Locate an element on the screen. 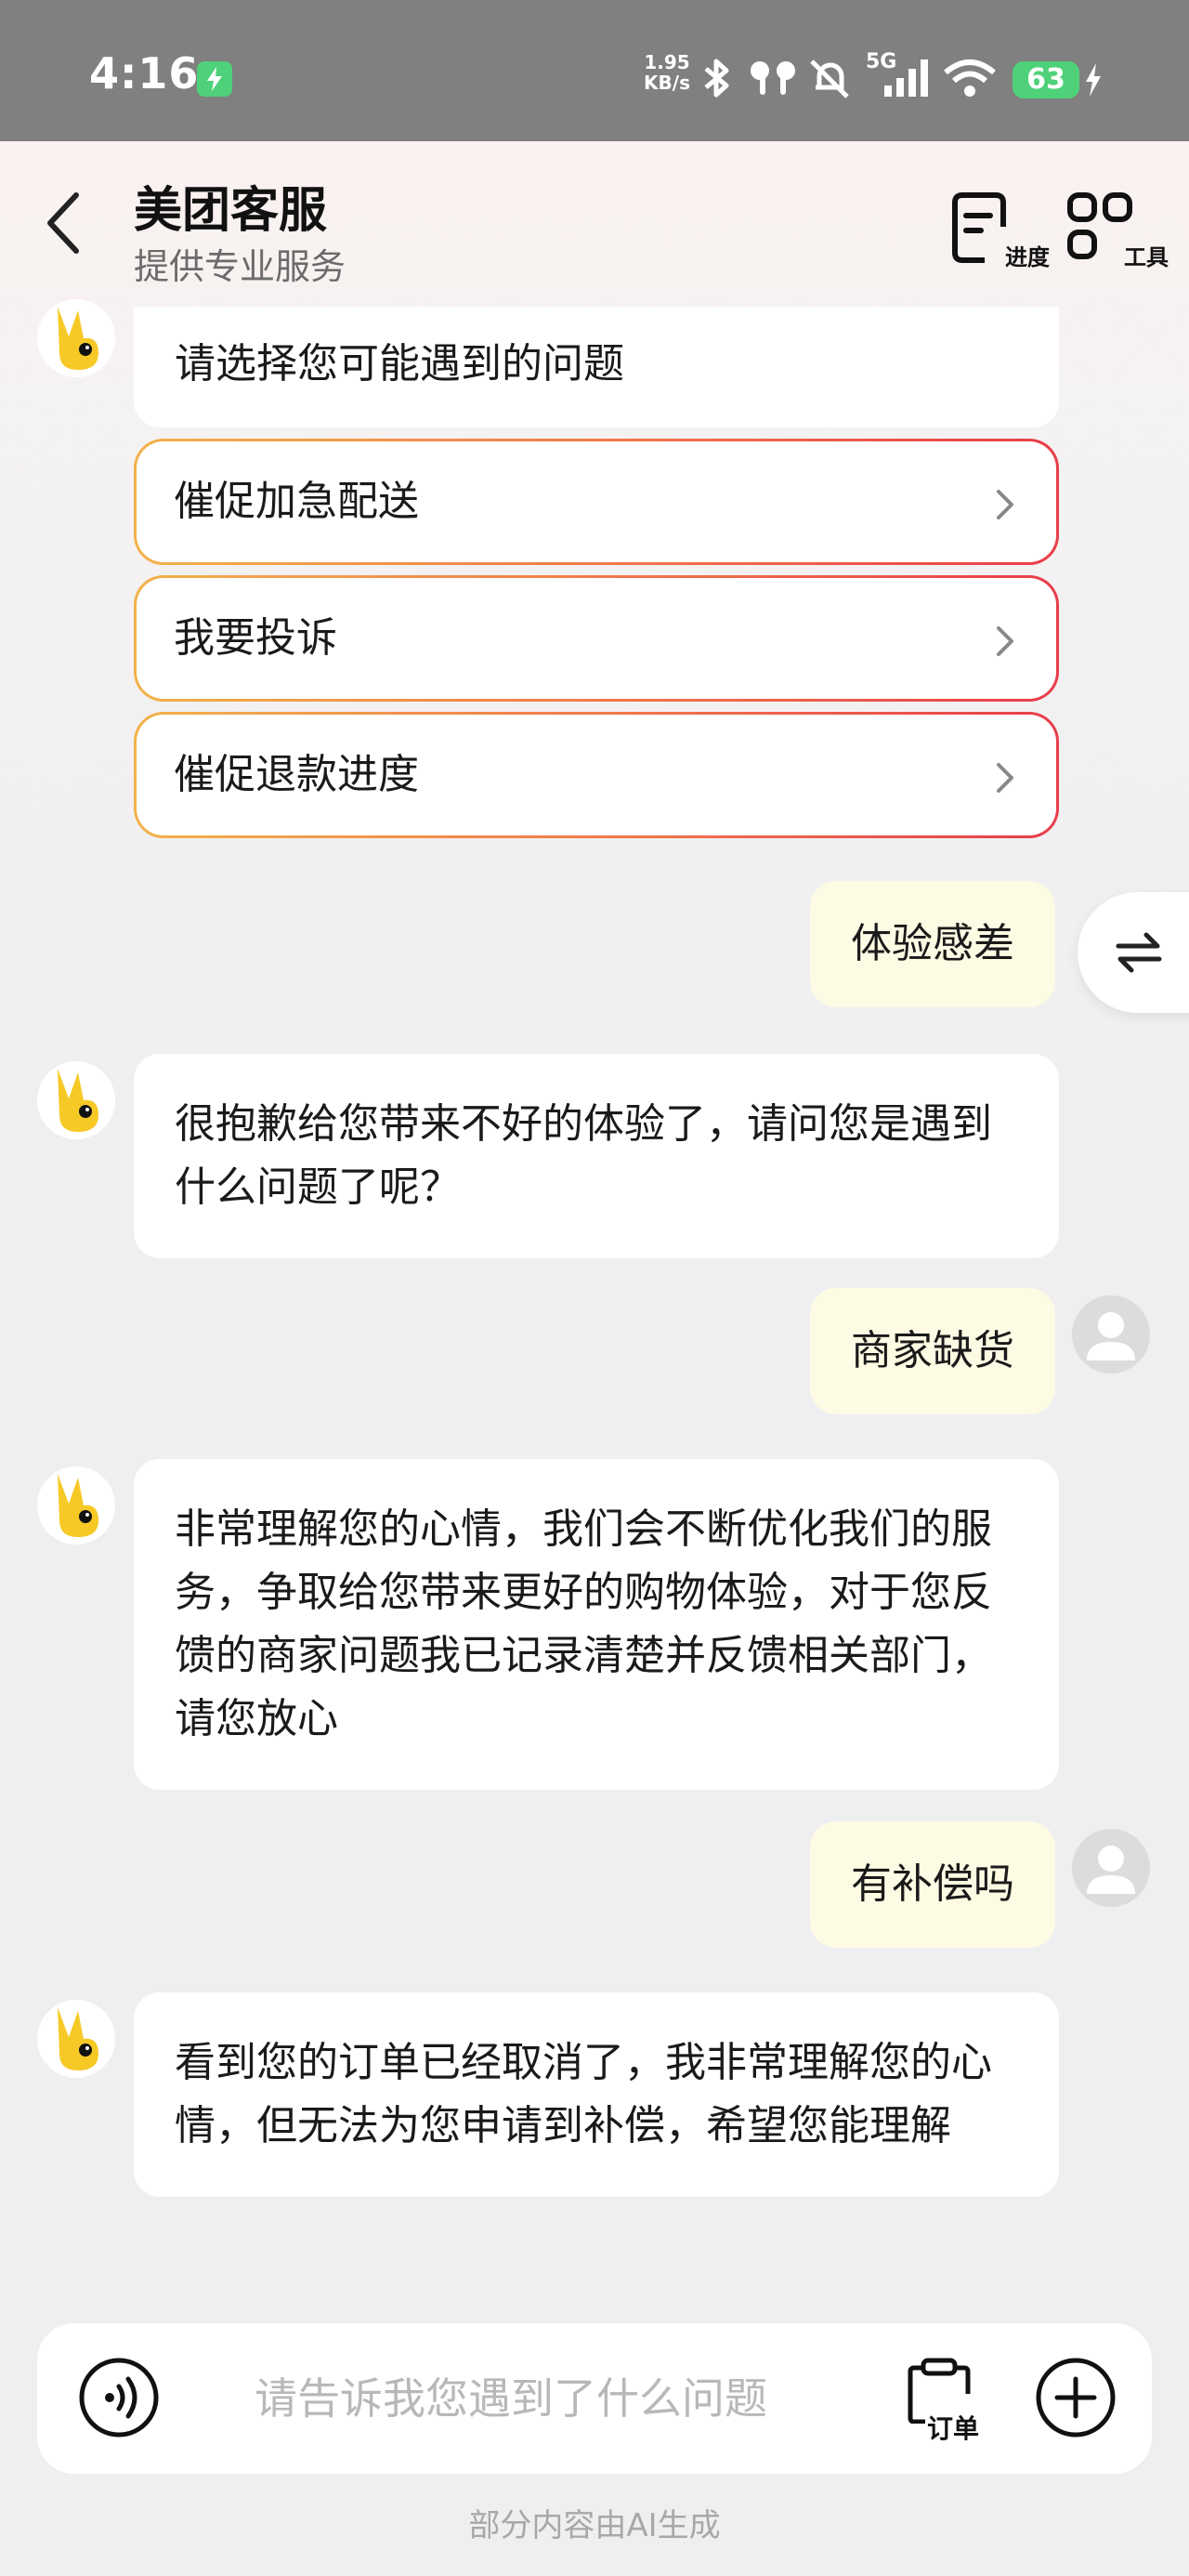 Image resolution: width=1189 pixels, height=2576 pixels. battery-charging-icon is located at coordinates (1093, 80).